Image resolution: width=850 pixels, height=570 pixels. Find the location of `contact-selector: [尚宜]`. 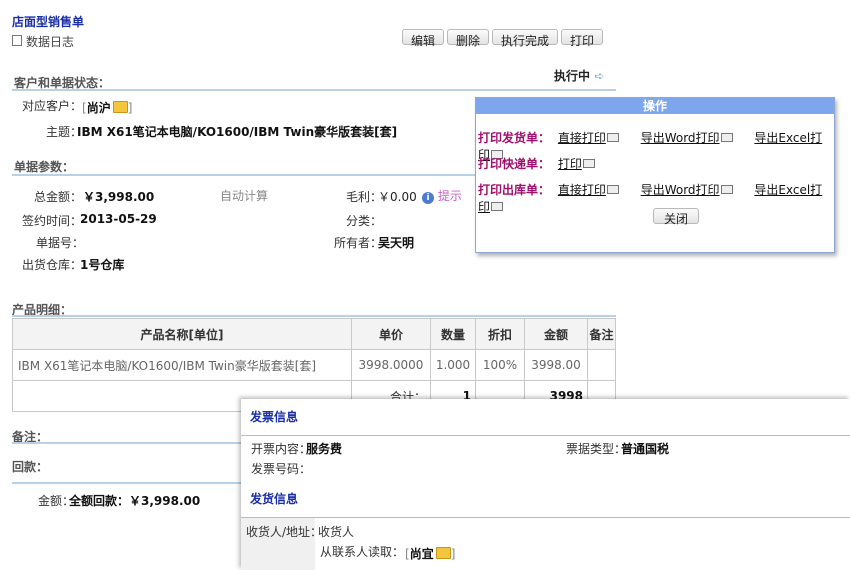

contact-selector: [尚宜] is located at coordinates (430, 553).